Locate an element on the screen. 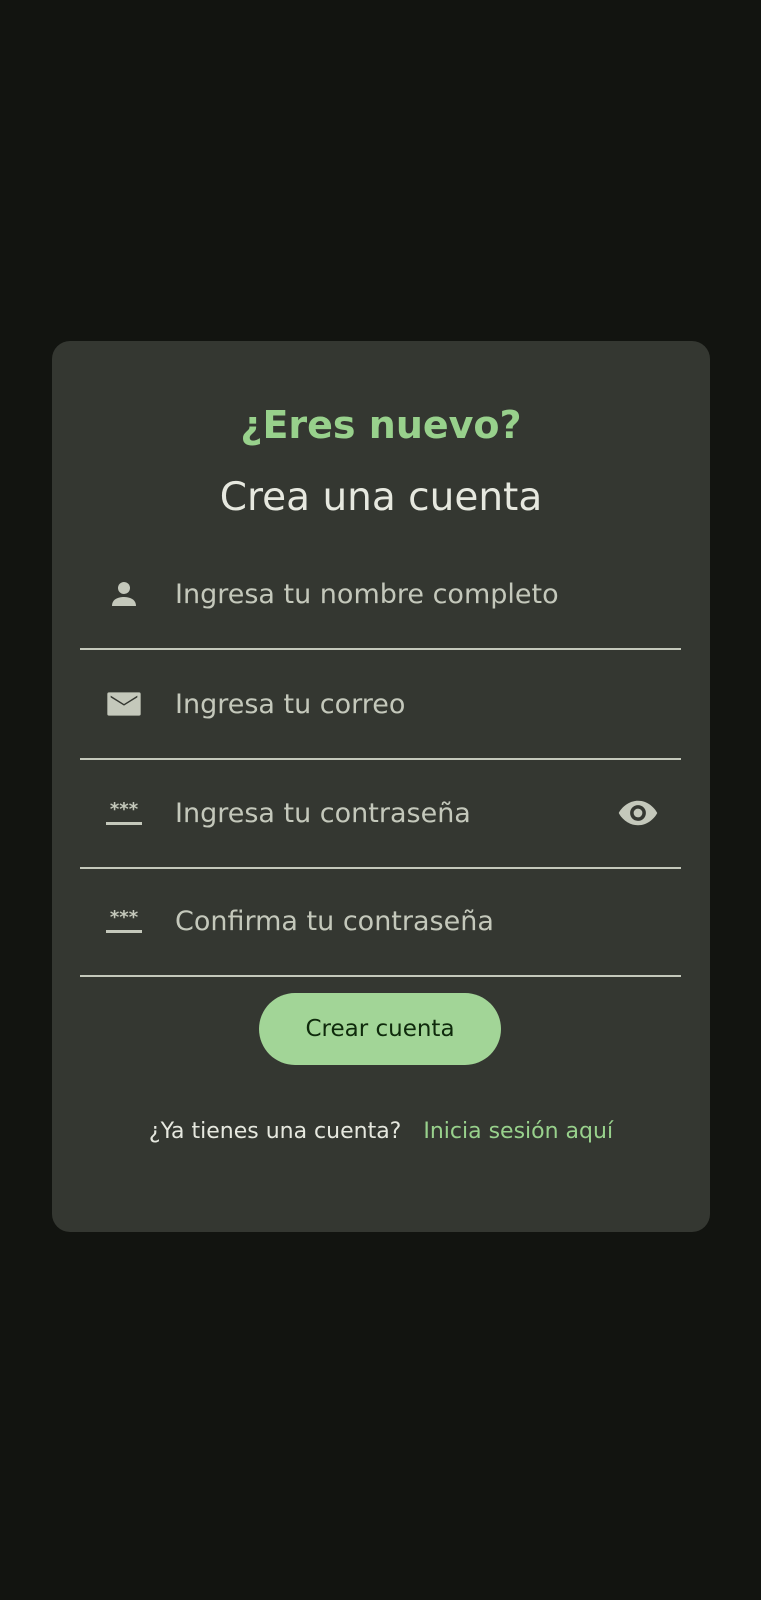 This screenshot has height=1600, width=761. confirm-password-field: *** is located at coordinates (380, 922).